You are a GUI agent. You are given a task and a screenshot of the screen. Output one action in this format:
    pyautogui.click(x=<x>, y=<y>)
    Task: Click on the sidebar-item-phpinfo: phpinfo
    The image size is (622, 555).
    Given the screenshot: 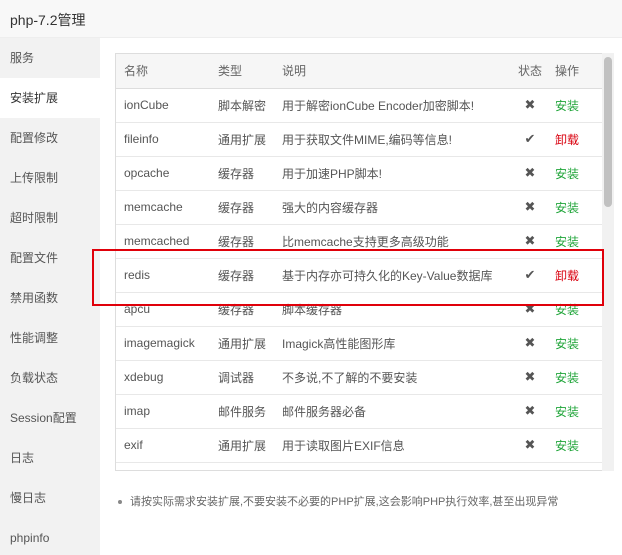 What is the action you would take?
    pyautogui.click(x=50, y=536)
    